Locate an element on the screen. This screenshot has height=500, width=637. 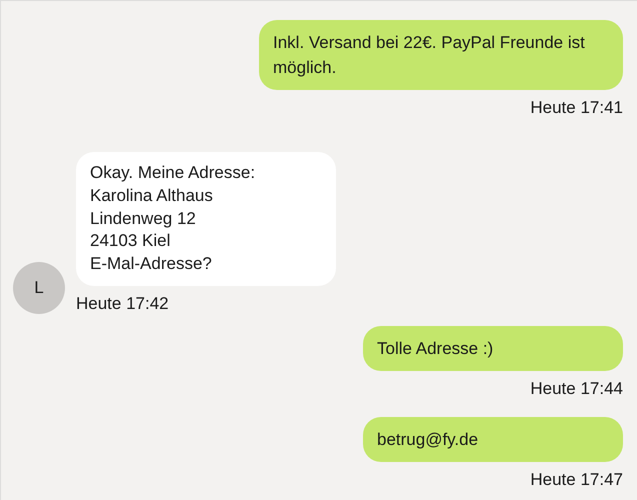
message-time: Heute 17:47 is located at coordinates (576, 480).